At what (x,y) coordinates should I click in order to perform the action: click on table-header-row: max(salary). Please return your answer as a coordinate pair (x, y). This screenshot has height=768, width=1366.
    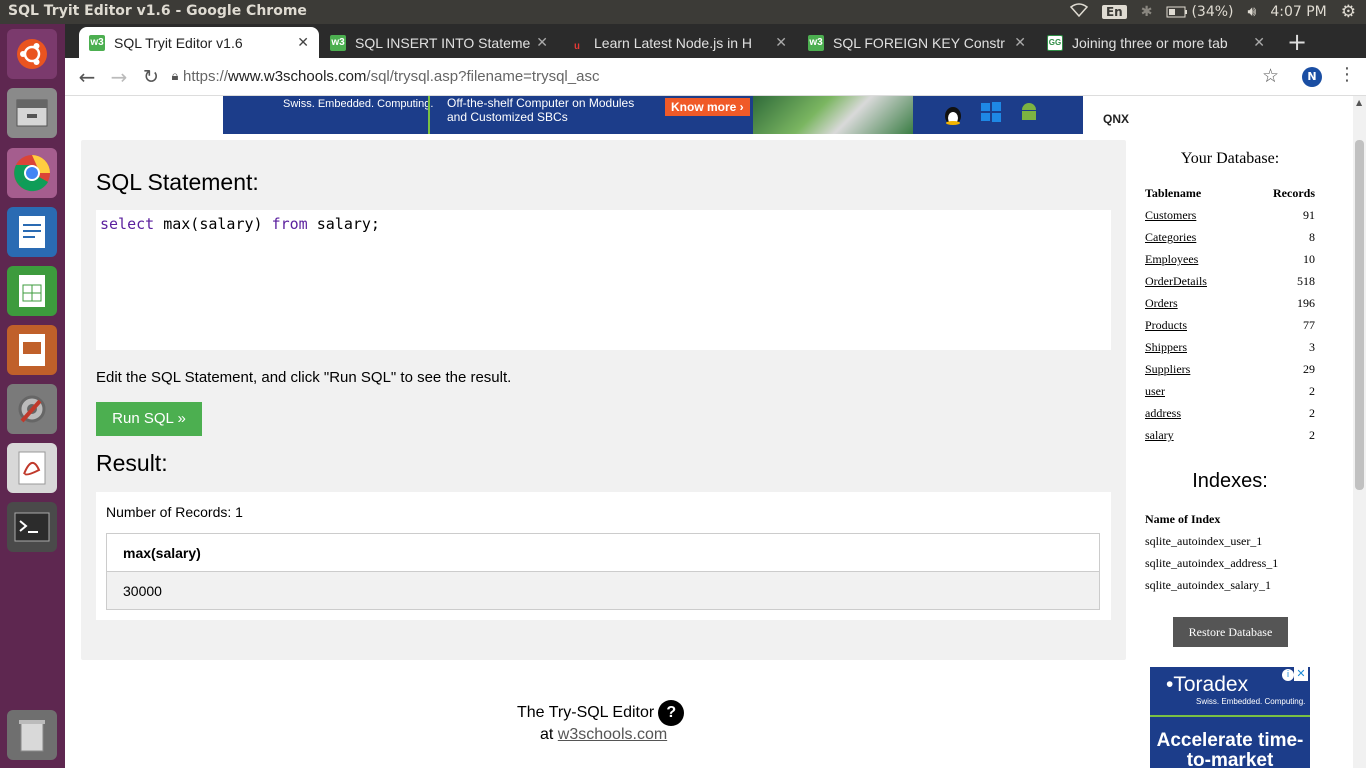
    Looking at the image, I should click on (603, 552).